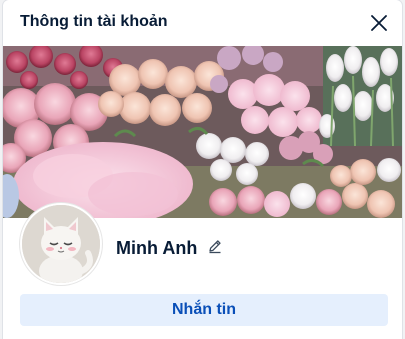  Describe the element at coordinates (61, 244) in the screenshot. I see `avatar` at that location.